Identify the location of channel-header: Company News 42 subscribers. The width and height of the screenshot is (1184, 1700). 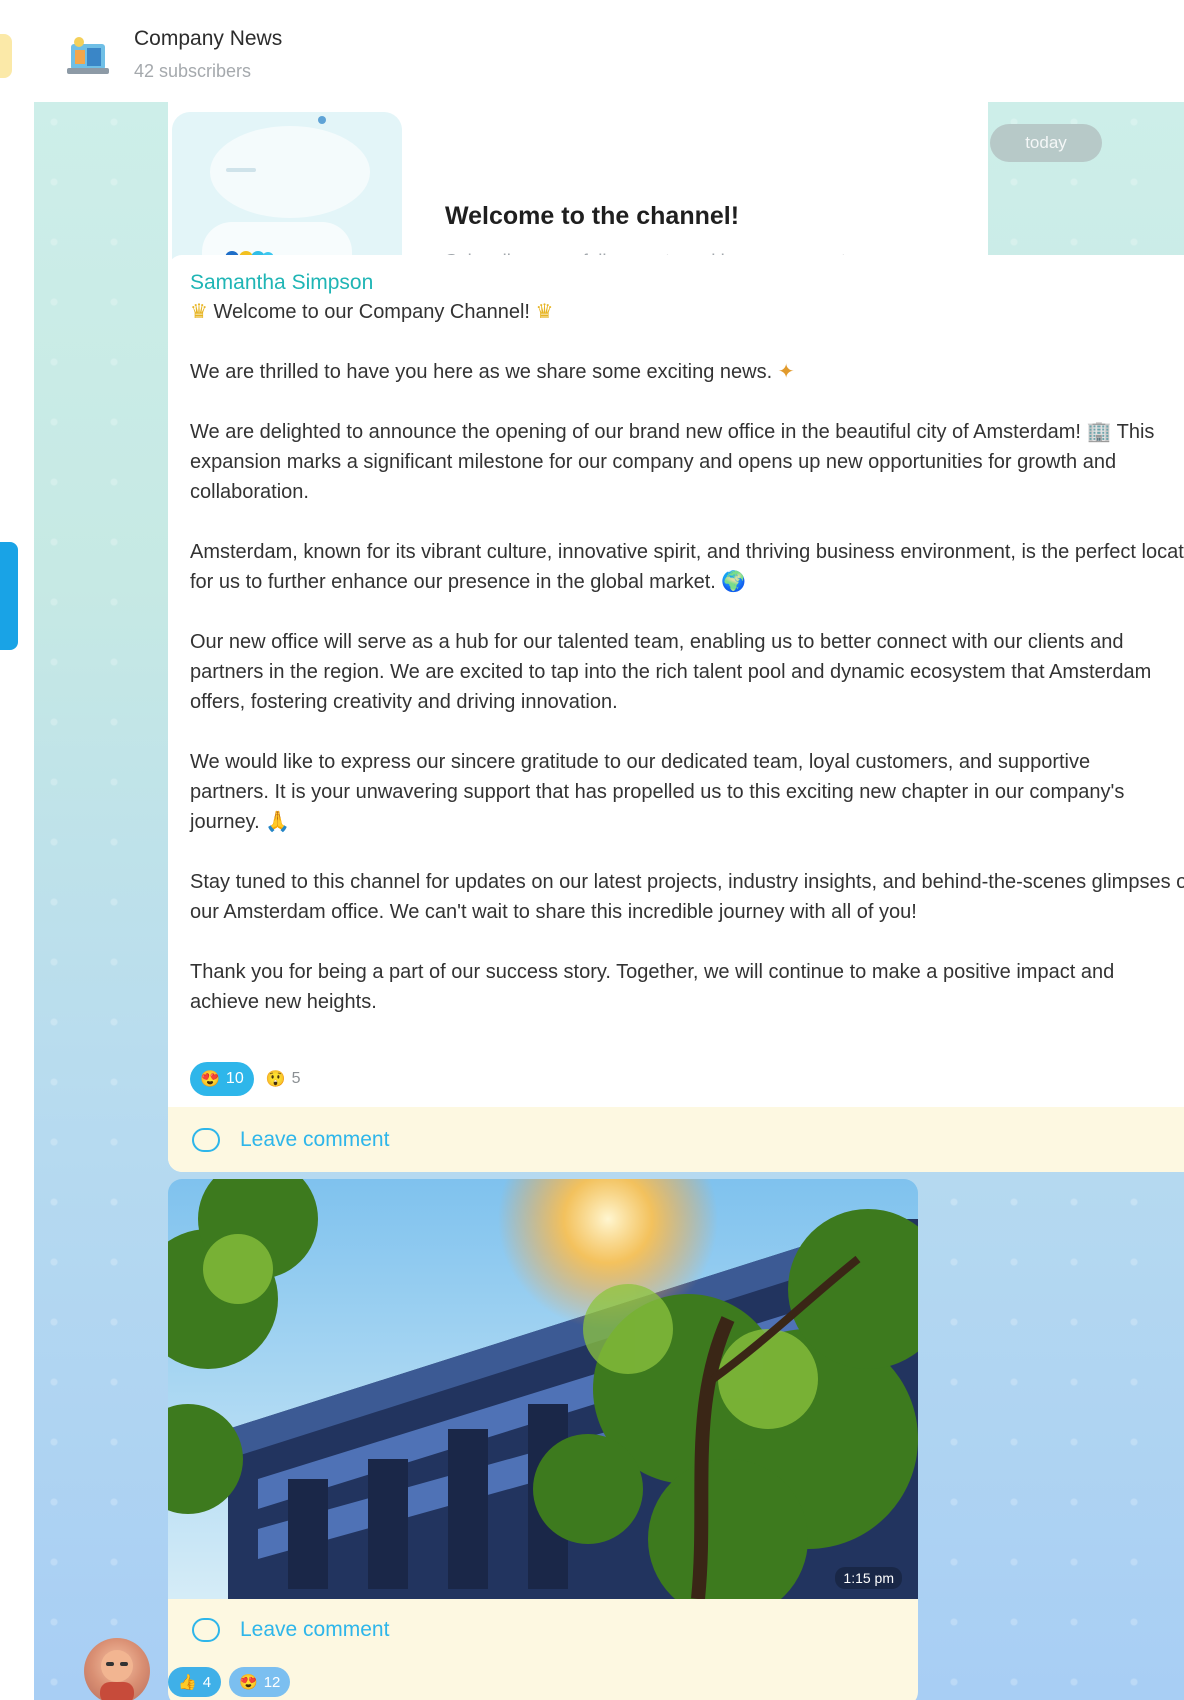
(609, 51).